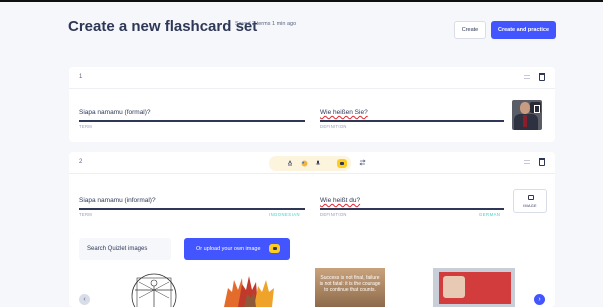  Describe the element at coordinates (523, 30) in the screenshot. I see `create-and-practice-button: Create and practice` at that location.